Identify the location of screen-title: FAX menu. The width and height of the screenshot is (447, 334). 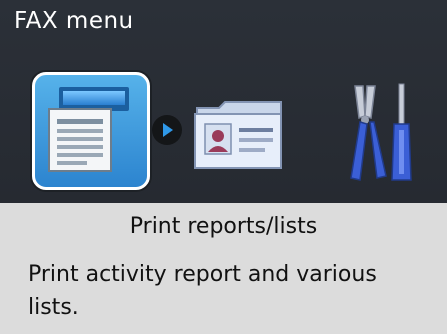
(74, 21).